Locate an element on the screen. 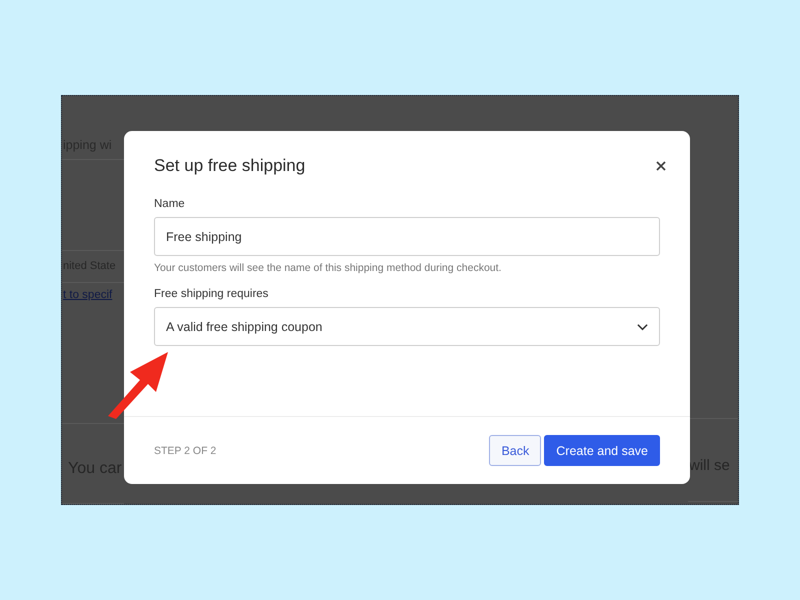 Image resolution: width=800 pixels, height=600 pixels. dialog-title: Set up free shipping is located at coordinates (230, 166).